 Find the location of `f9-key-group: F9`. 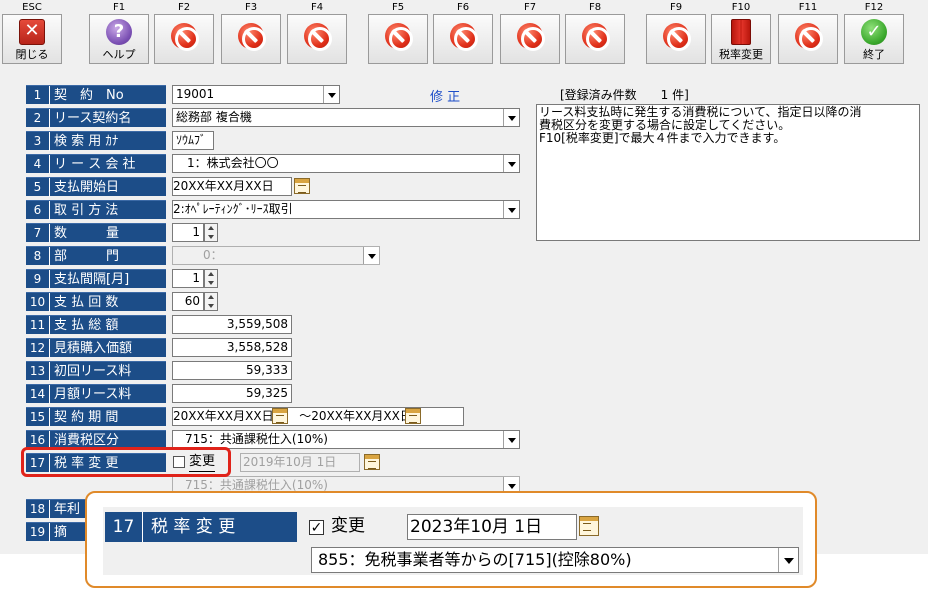

f9-key-group: F9 is located at coordinates (676, 33).